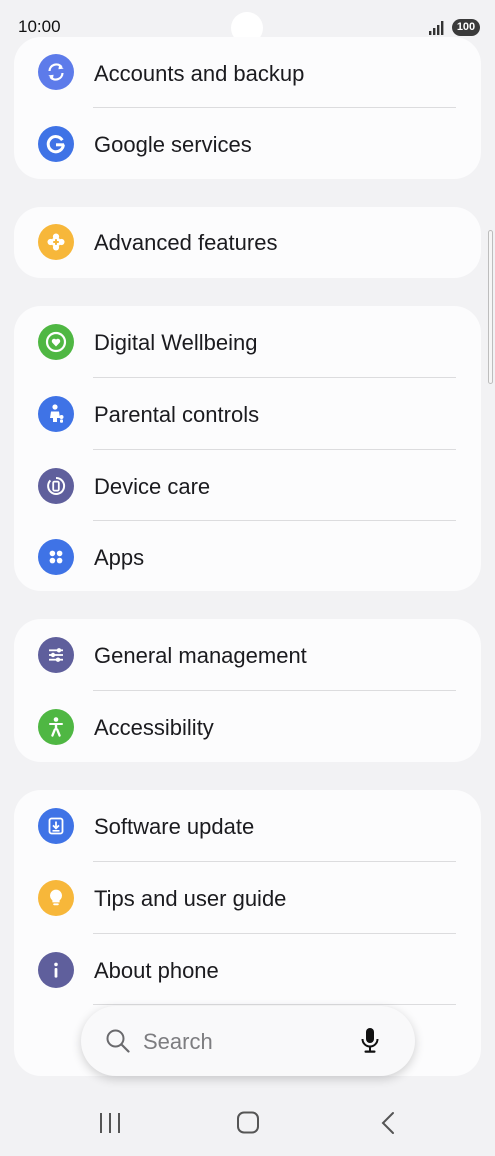 The image size is (495, 1156). What do you see at coordinates (56, 826) in the screenshot?
I see `download-icon` at bounding box center [56, 826].